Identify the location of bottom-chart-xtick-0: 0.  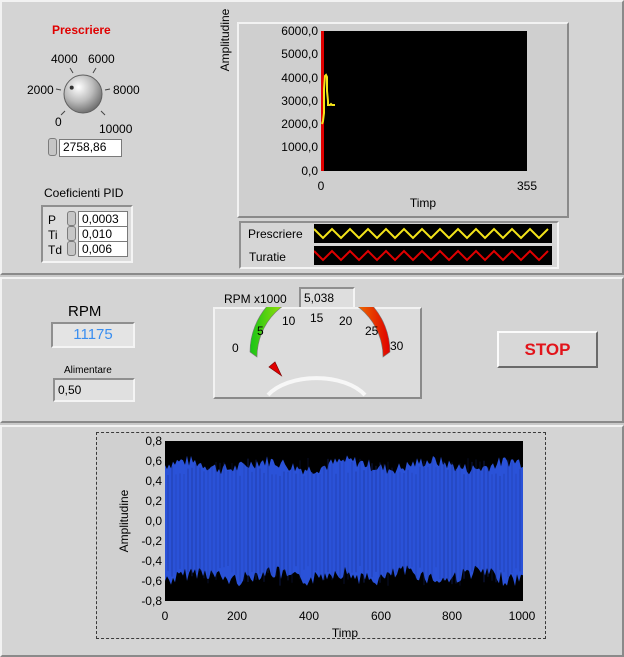
(165, 616).